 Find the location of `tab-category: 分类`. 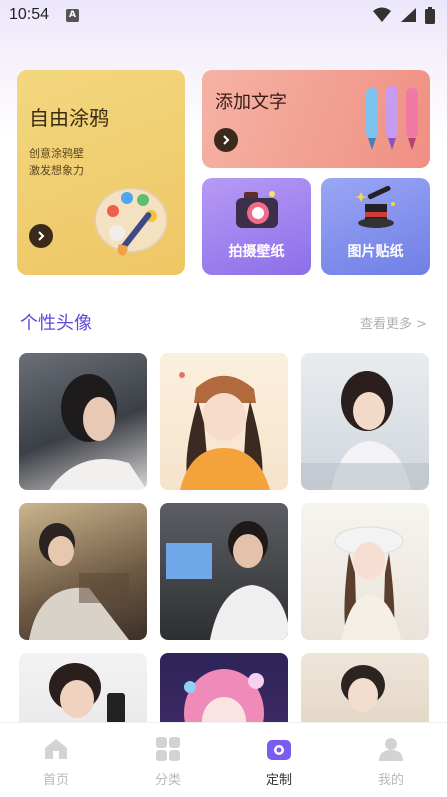

tab-category: 分类 is located at coordinates (168, 762).